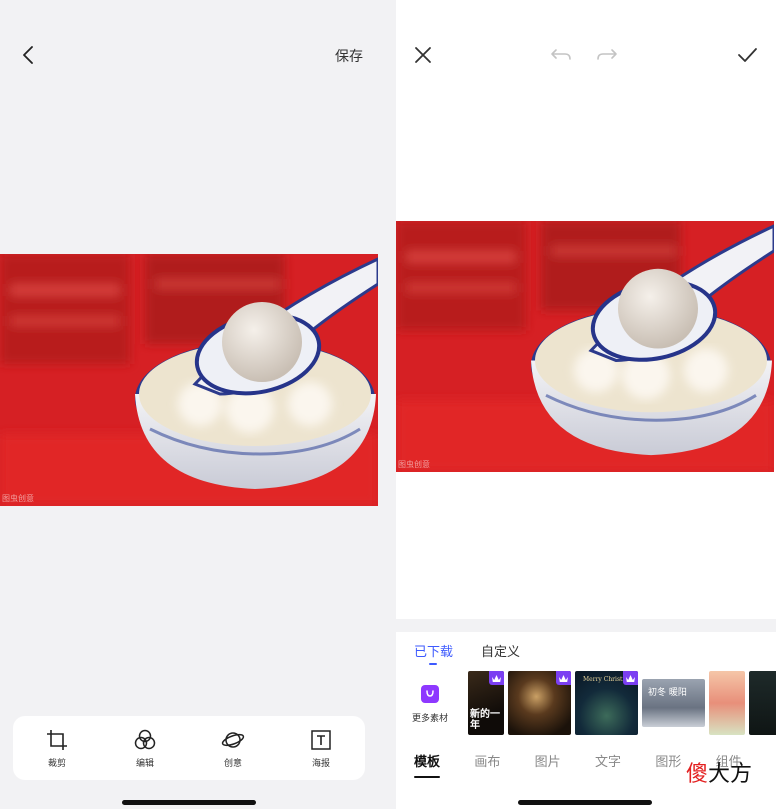 The height and width of the screenshot is (809, 776). I want to click on poster-tool-button: 海报, so click(321, 748).